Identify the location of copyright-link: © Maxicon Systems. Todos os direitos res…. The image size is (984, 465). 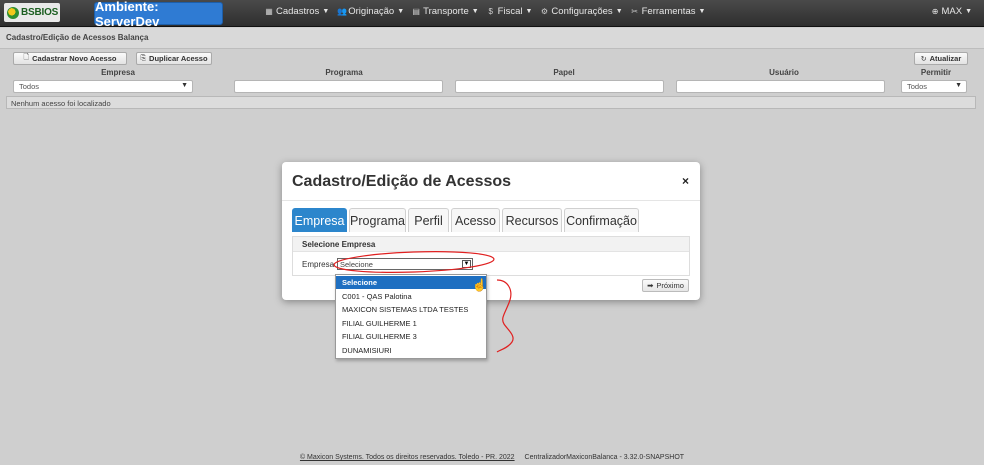
(407, 457).